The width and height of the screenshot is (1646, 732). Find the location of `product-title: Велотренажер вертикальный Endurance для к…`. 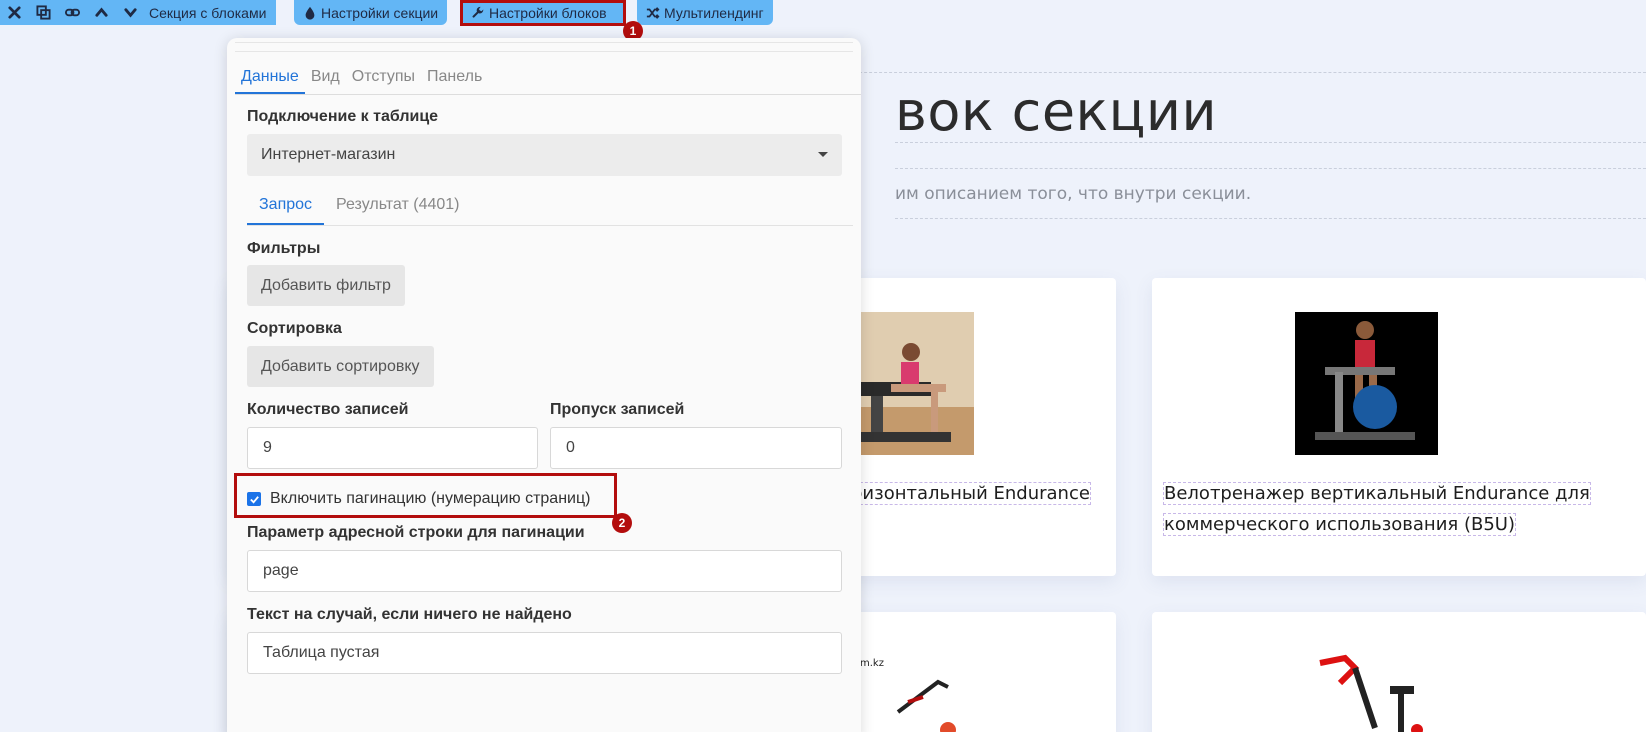

product-title: Велотренажер вертикальный Endurance для к… is located at coordinates (1377, 509).